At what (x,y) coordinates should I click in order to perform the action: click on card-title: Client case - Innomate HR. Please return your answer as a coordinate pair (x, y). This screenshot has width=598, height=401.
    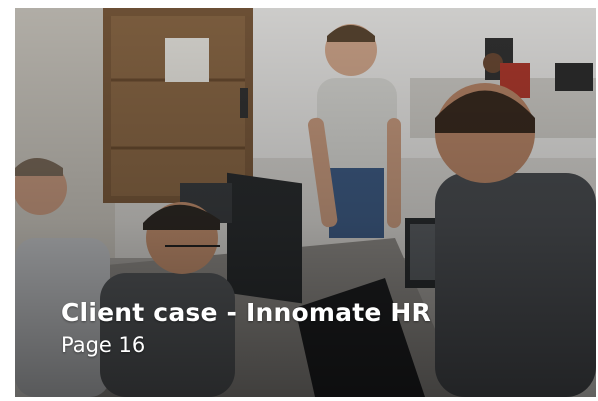
    Looking at the image, I should click on (246, 313).